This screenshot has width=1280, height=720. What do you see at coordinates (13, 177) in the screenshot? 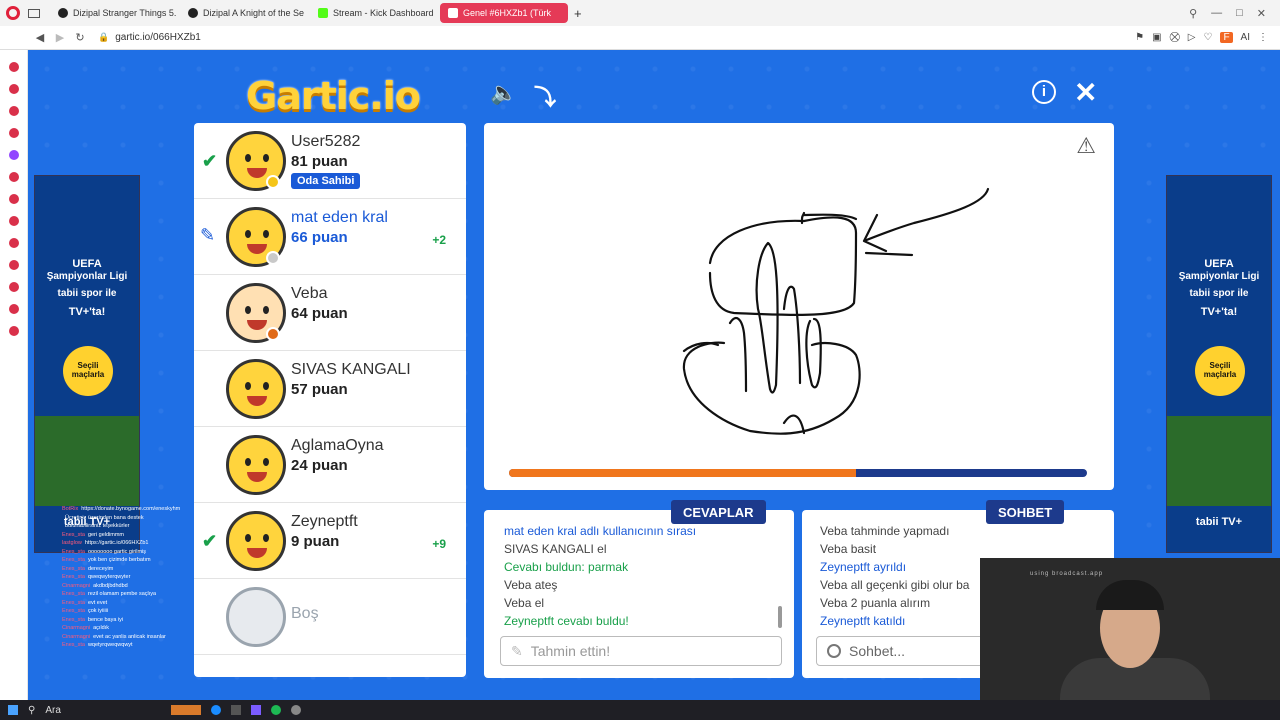
I see `sidebar-whatsapp-icon` at bounding box center [13, 177].